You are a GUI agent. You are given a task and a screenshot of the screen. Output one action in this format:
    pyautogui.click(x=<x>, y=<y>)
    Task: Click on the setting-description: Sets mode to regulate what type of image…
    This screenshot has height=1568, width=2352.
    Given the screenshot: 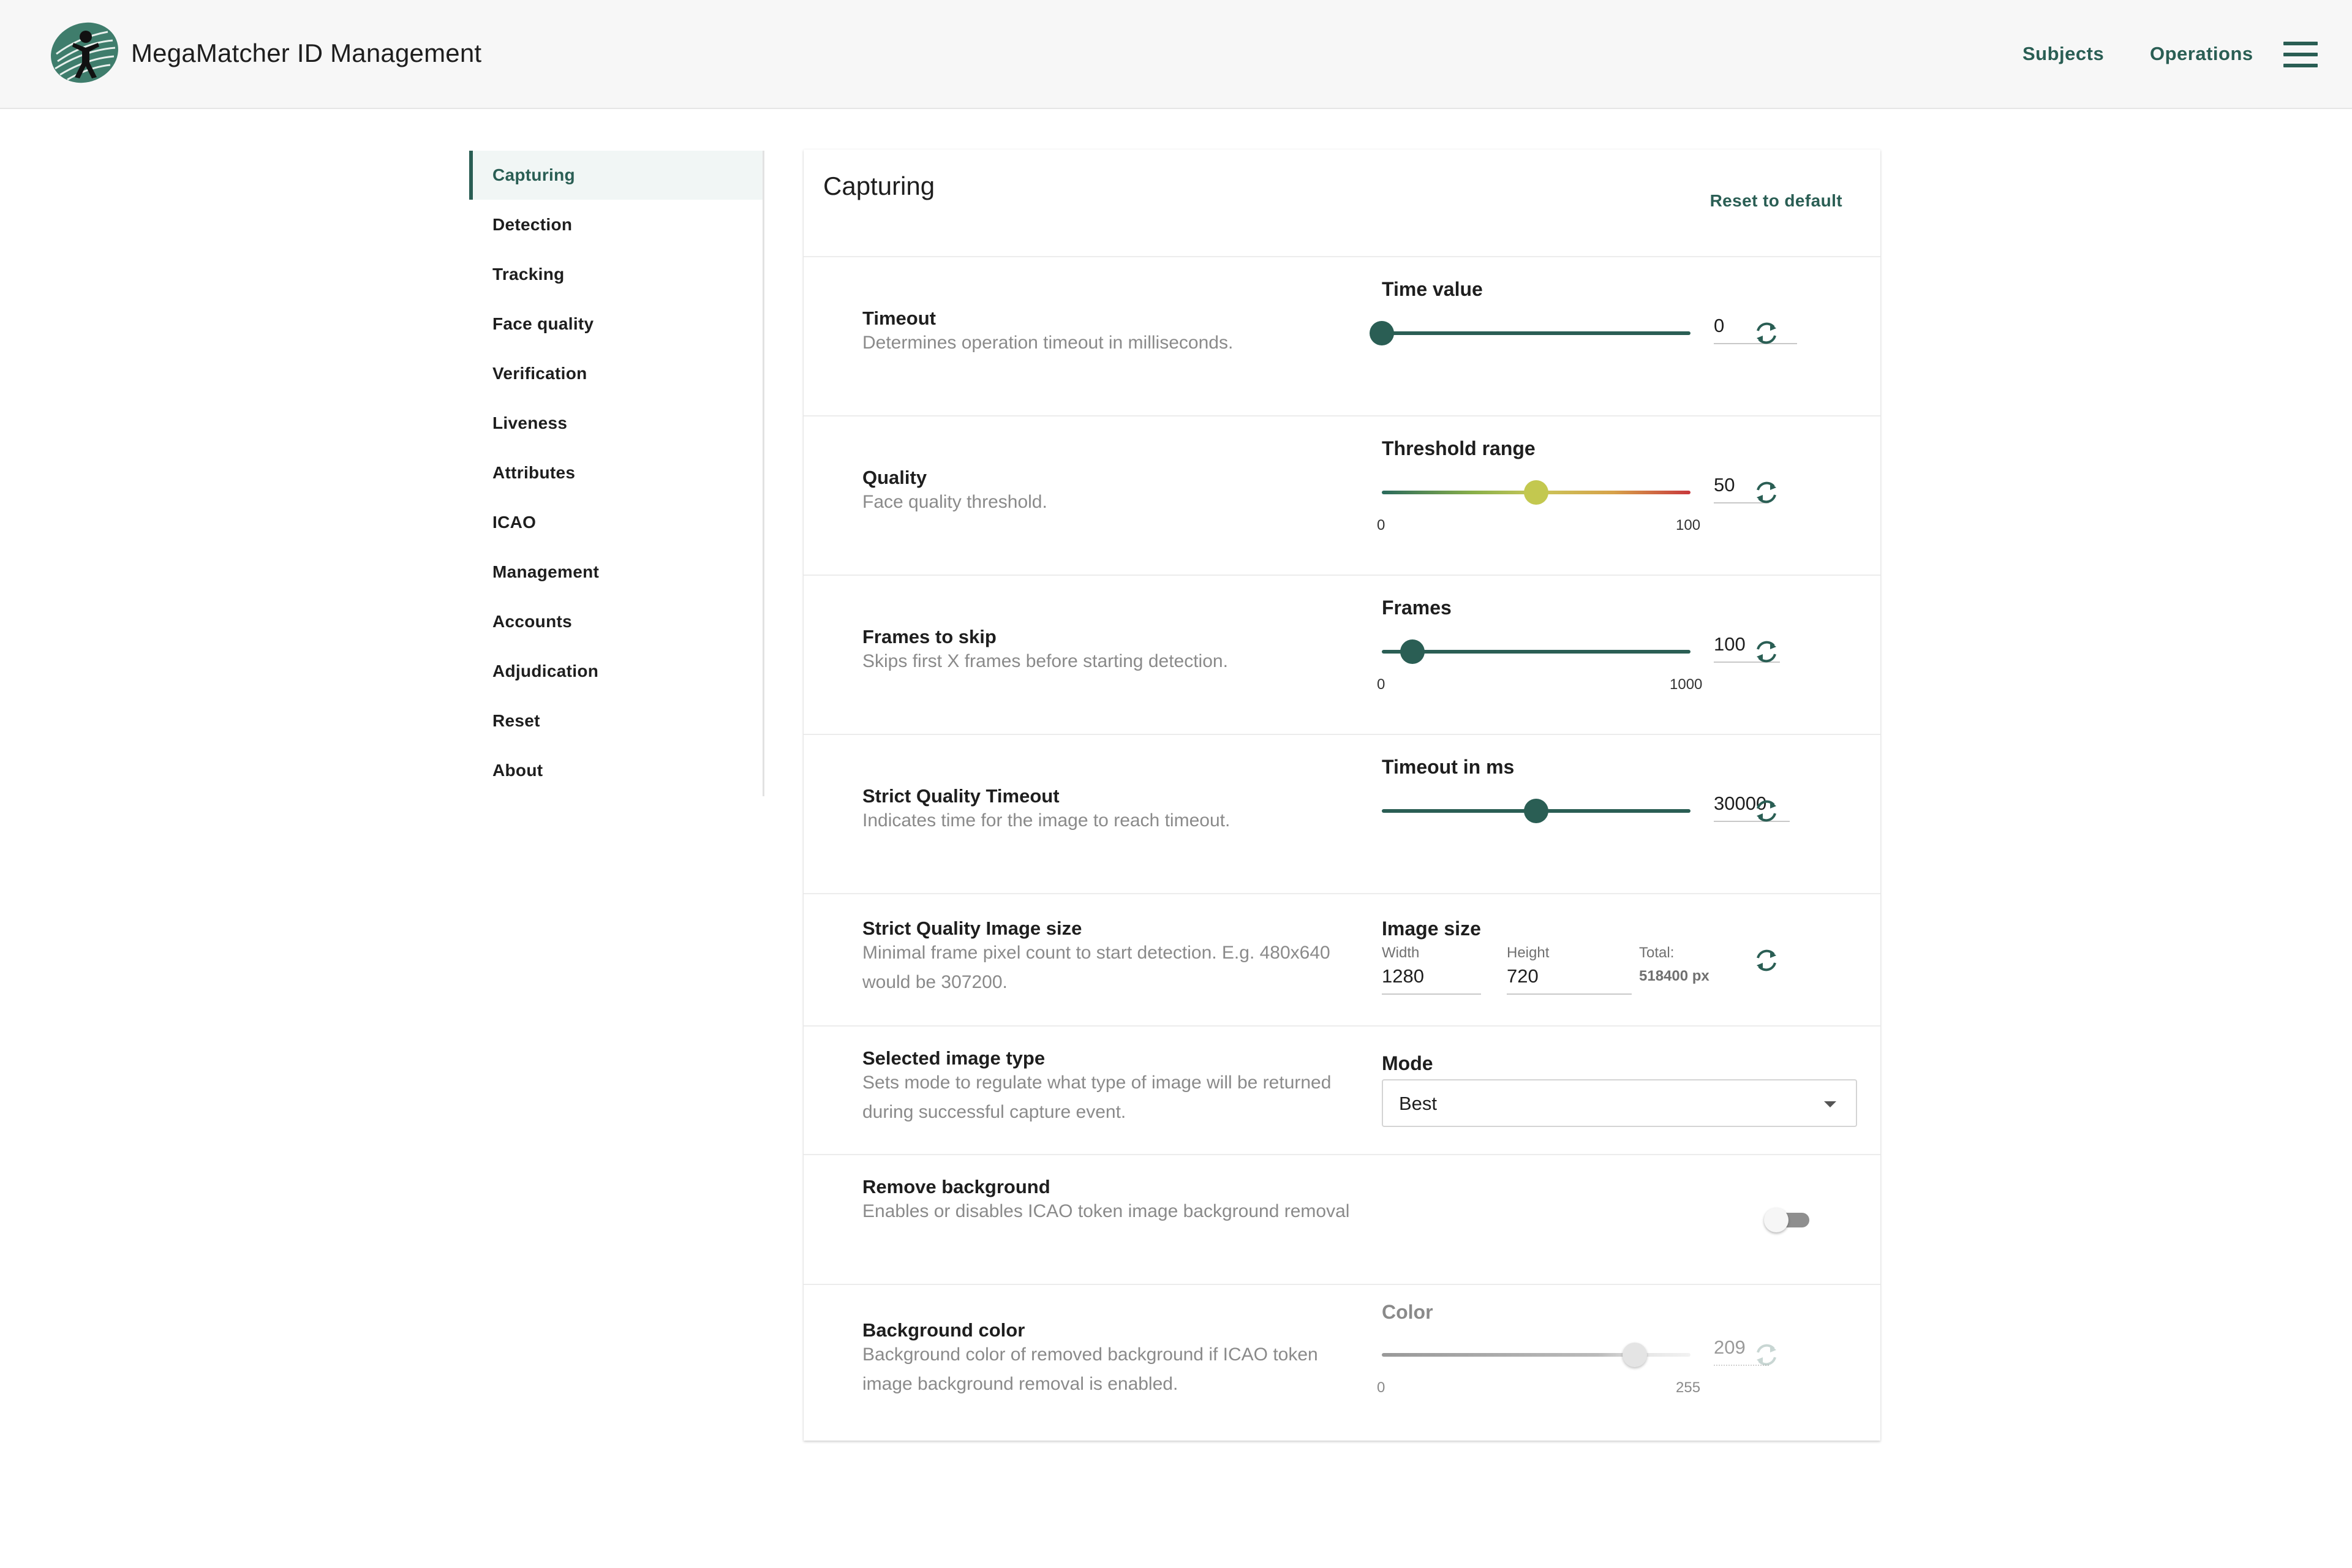 What is the action you would take?
    pyautogui.click(x=1097, y=1097)
    